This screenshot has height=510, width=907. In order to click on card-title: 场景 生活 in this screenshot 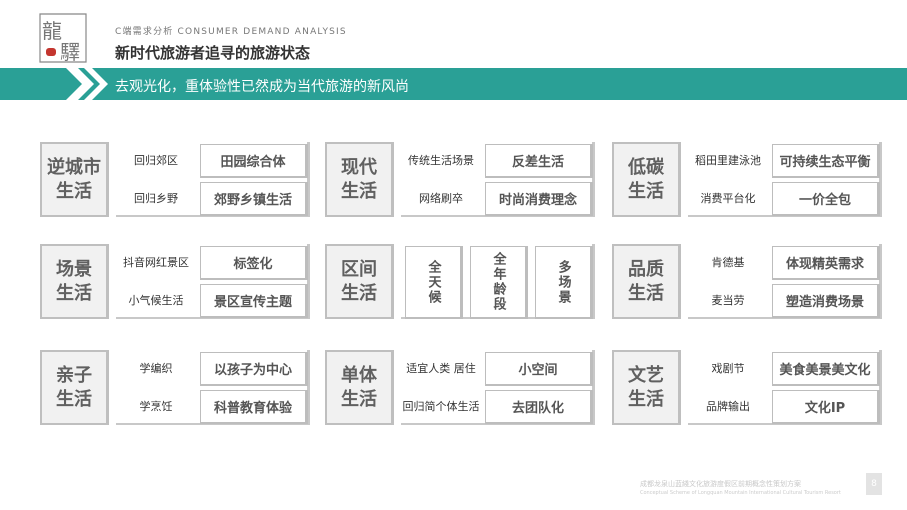, I will do `click(74, 281)`.